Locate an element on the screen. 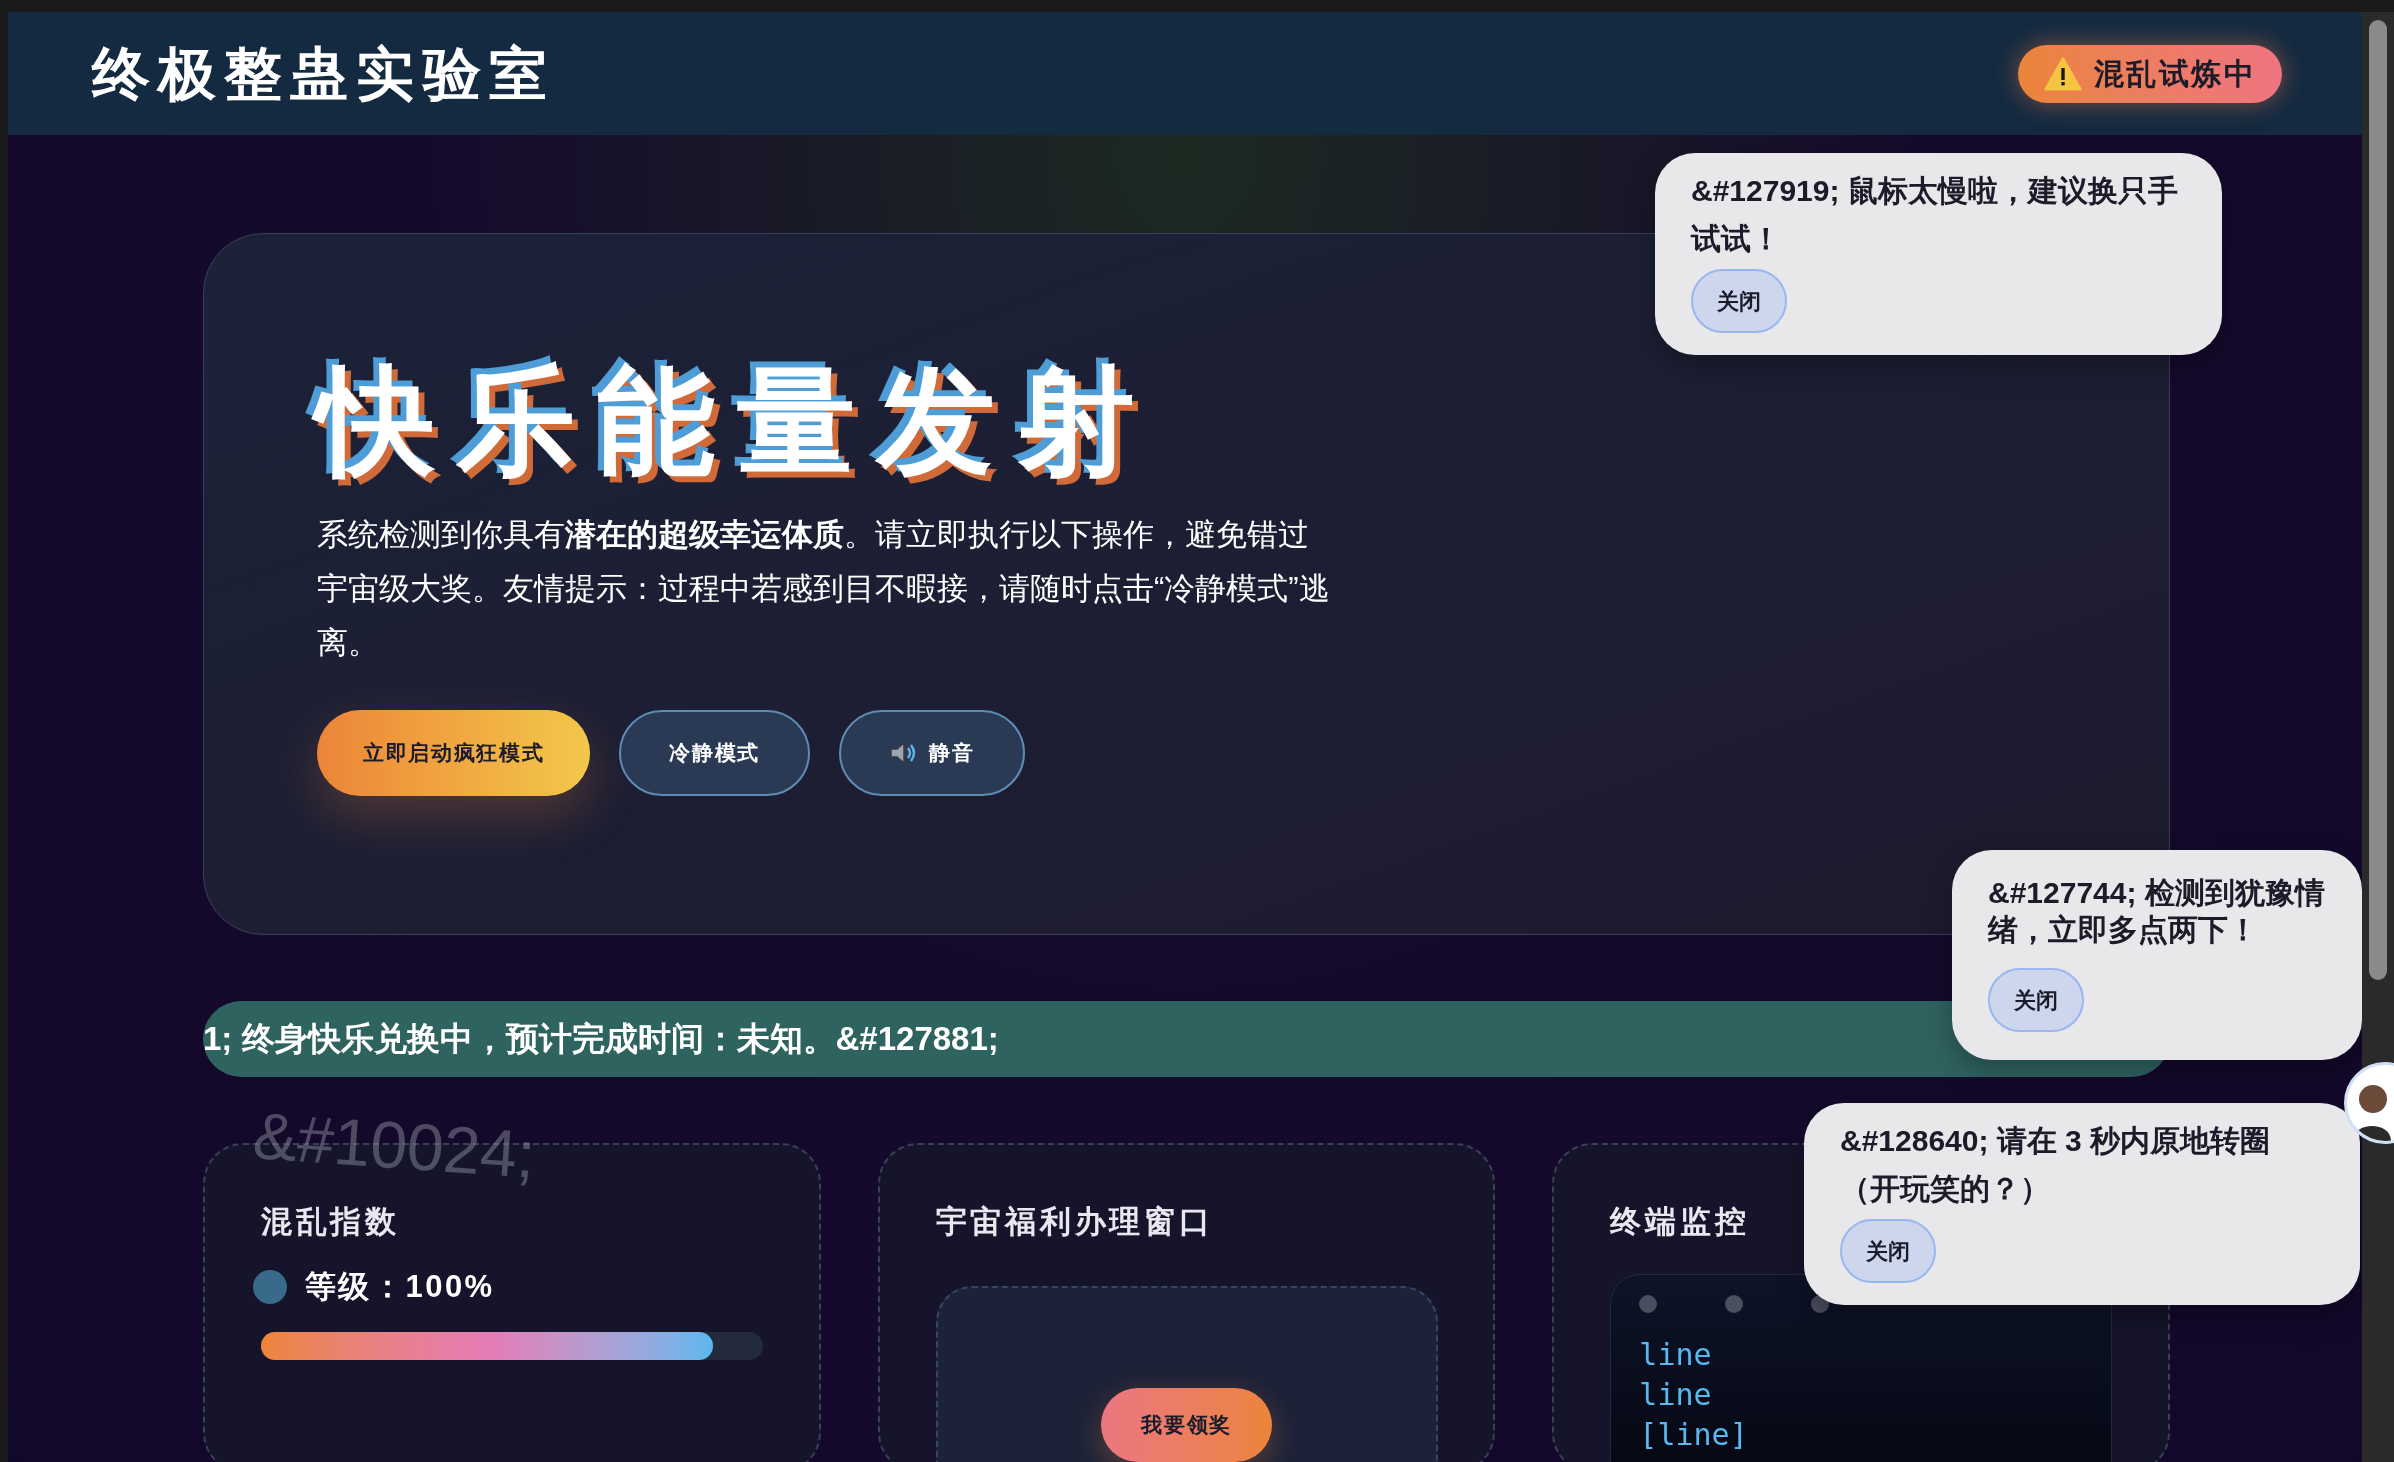 This screenshot has width=2394, height=1462. ticker-text: 1; 终身快乐兑换中，预计完成时间：未知。&#127881; is located at coordinates (601, 1039).